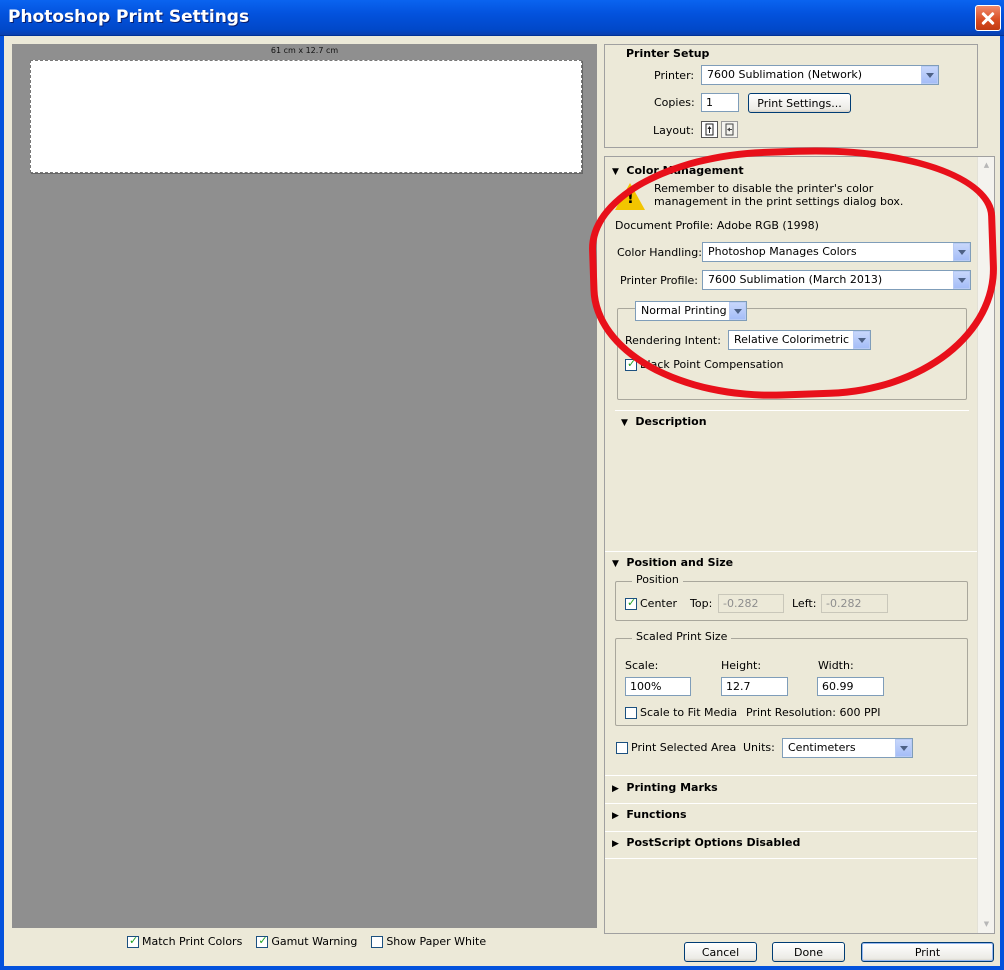 Image resolution: width=1004 pixels, height=970 pixels. Describe the element at coordinates (659, 280) in the screenshot. I see `printer-profile-label: Printer Profile:` at that location.